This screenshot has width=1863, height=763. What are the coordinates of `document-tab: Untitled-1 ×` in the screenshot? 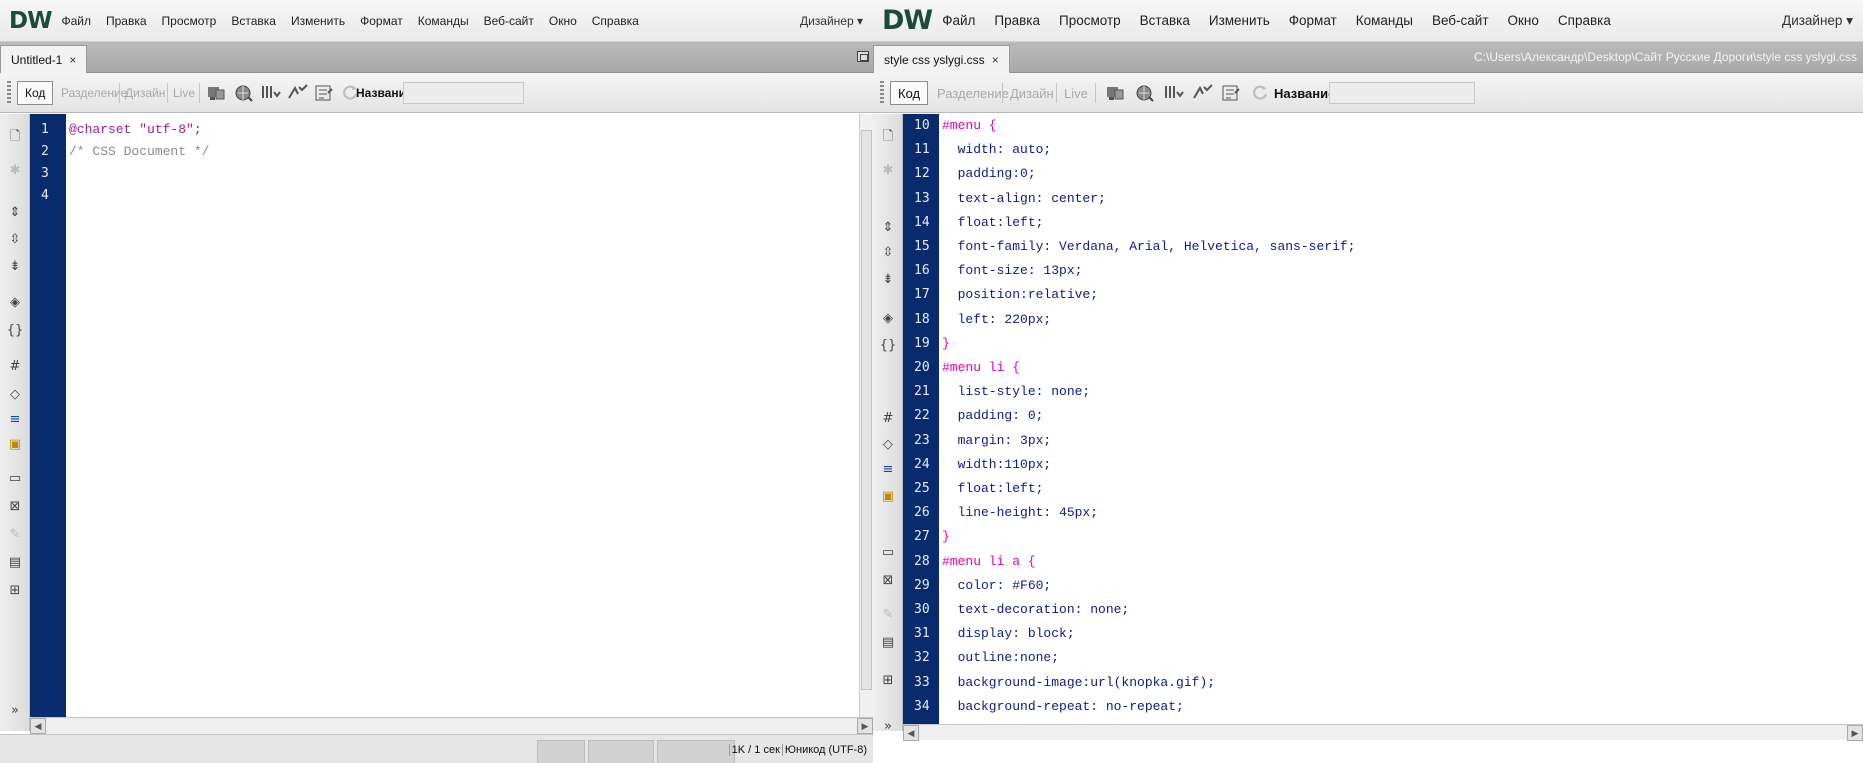 It's located at (44, 59).